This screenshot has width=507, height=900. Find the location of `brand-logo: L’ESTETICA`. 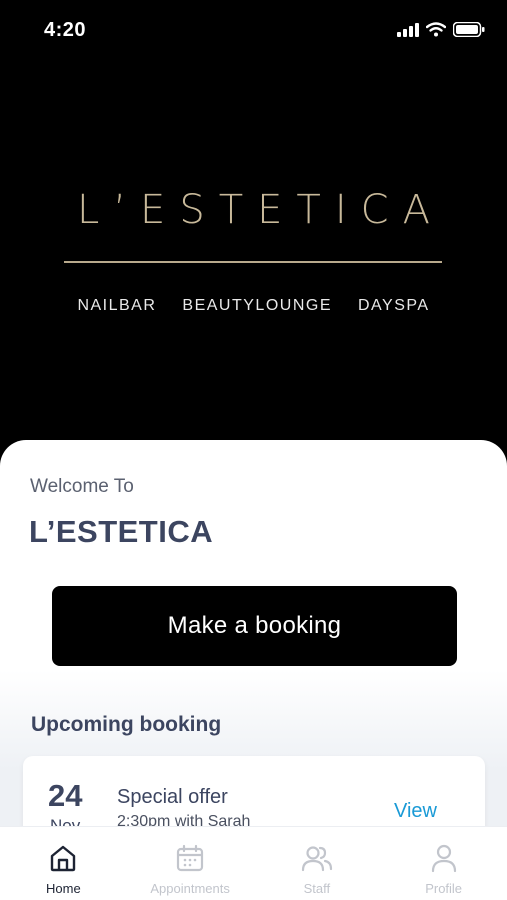

brand-logo: L’ESTETICA is located at coordinates (260, 210).